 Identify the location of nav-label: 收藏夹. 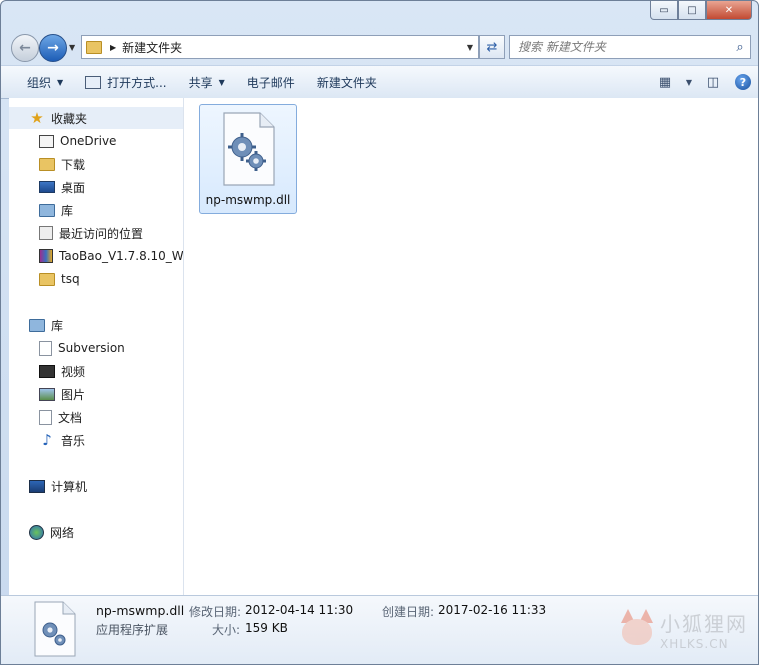
(69, 118).